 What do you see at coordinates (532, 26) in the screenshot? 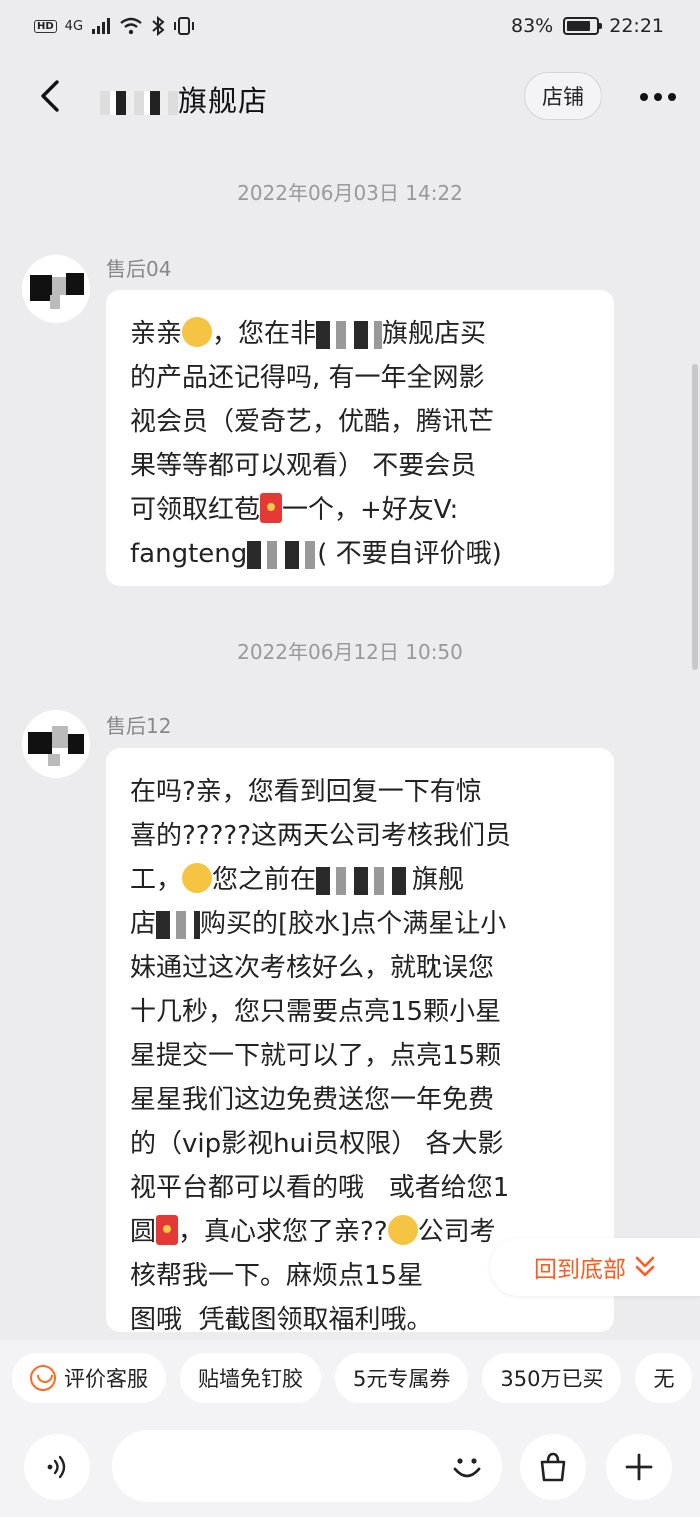
I see `battery-percent: 83%` at bounding box center [532, 26].